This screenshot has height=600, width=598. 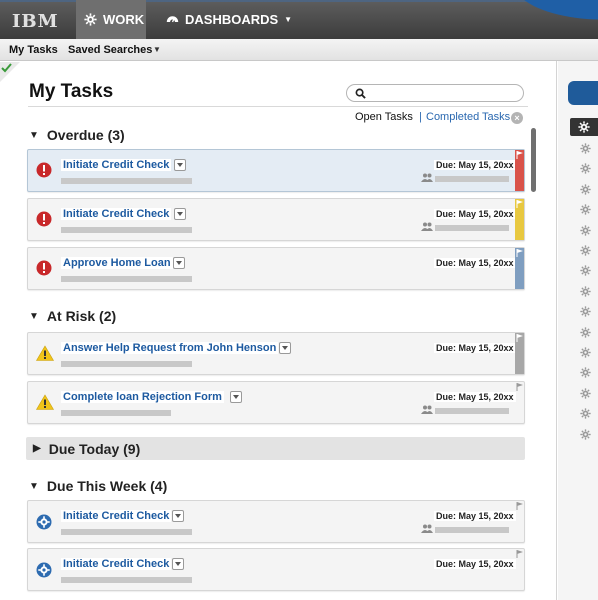 What do you see at coordinates (278, 106) in the screenshot?
I see `title-divider` at bounding box center [278, 106].